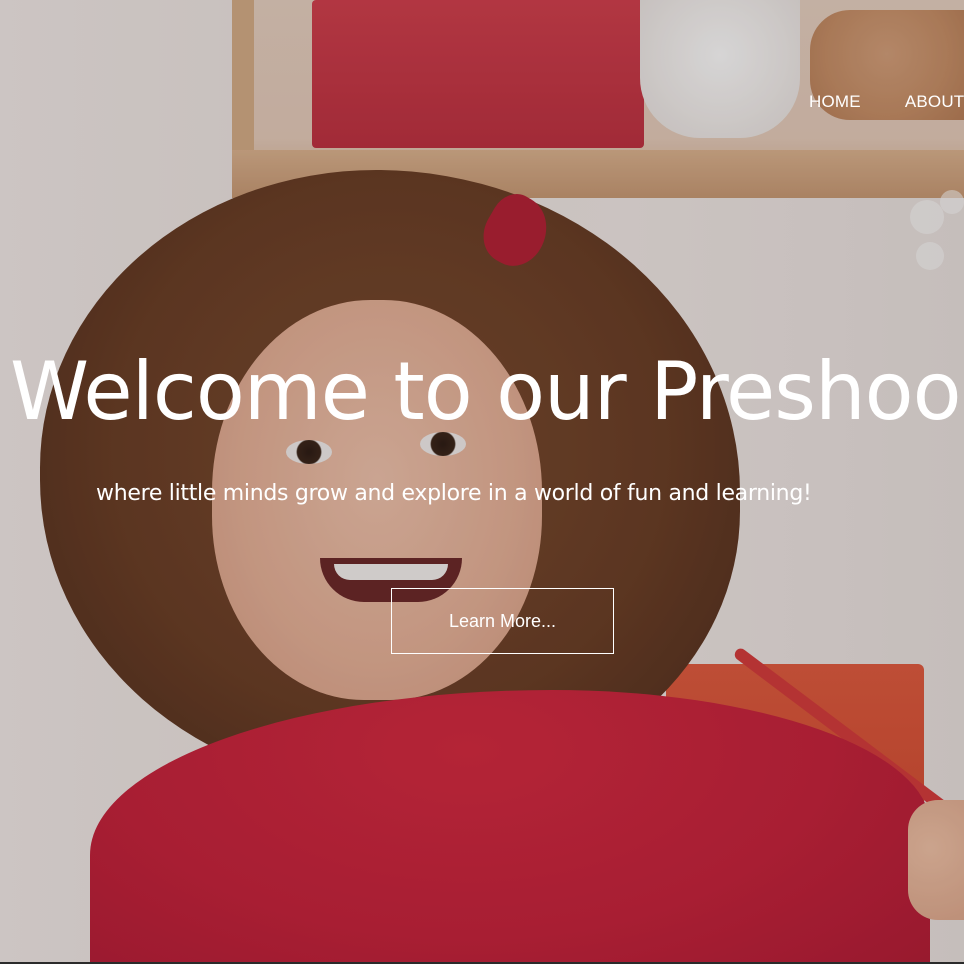 The width and height of the screenshot is (964, 964). Describe the element at coordinates (886, 102) in the screenshot. I see `main-nav: HOME ABOUT` at that location.